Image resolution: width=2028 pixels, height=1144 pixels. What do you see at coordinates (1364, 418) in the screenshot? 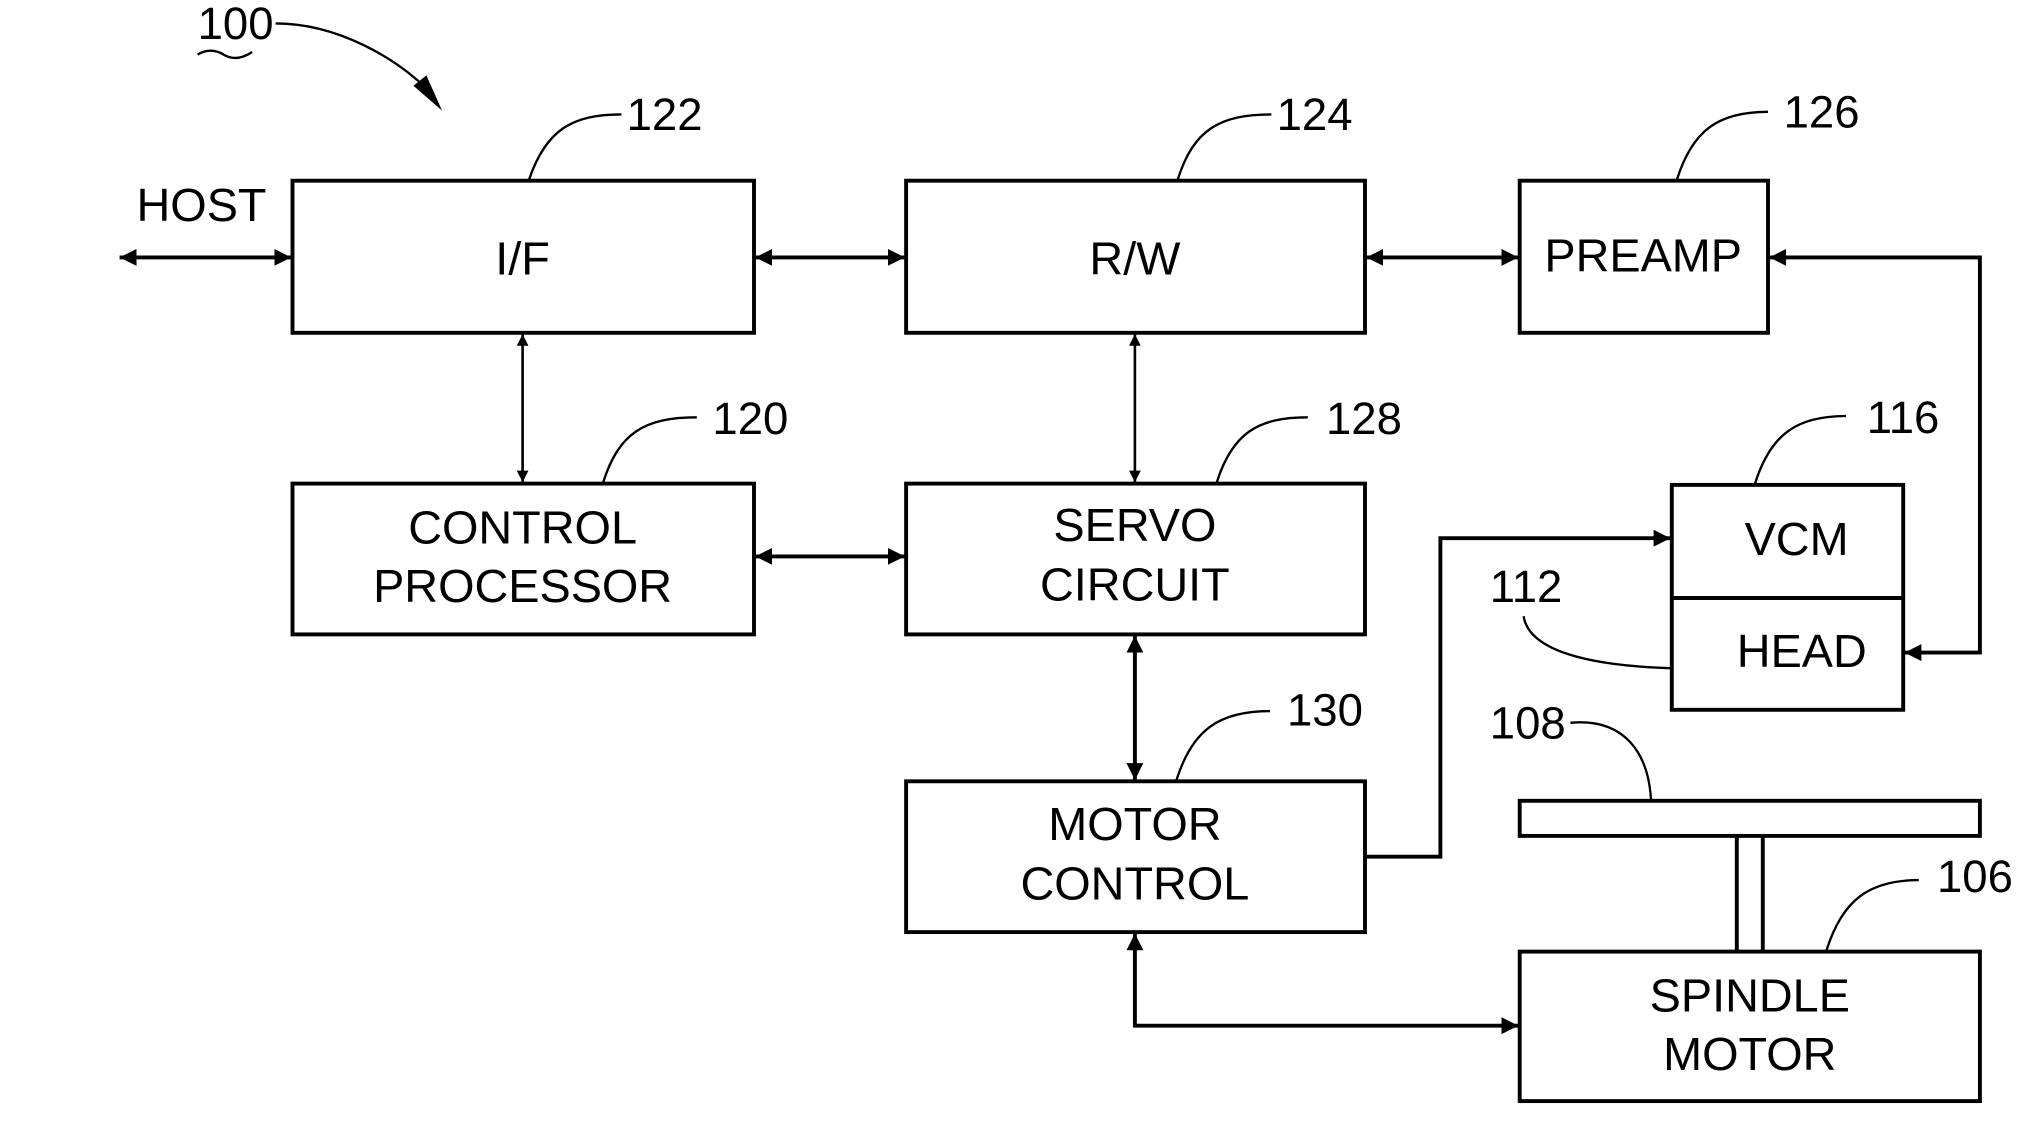
I see `servo-circuit-ref: 128` at bounding box center [1364, 418].